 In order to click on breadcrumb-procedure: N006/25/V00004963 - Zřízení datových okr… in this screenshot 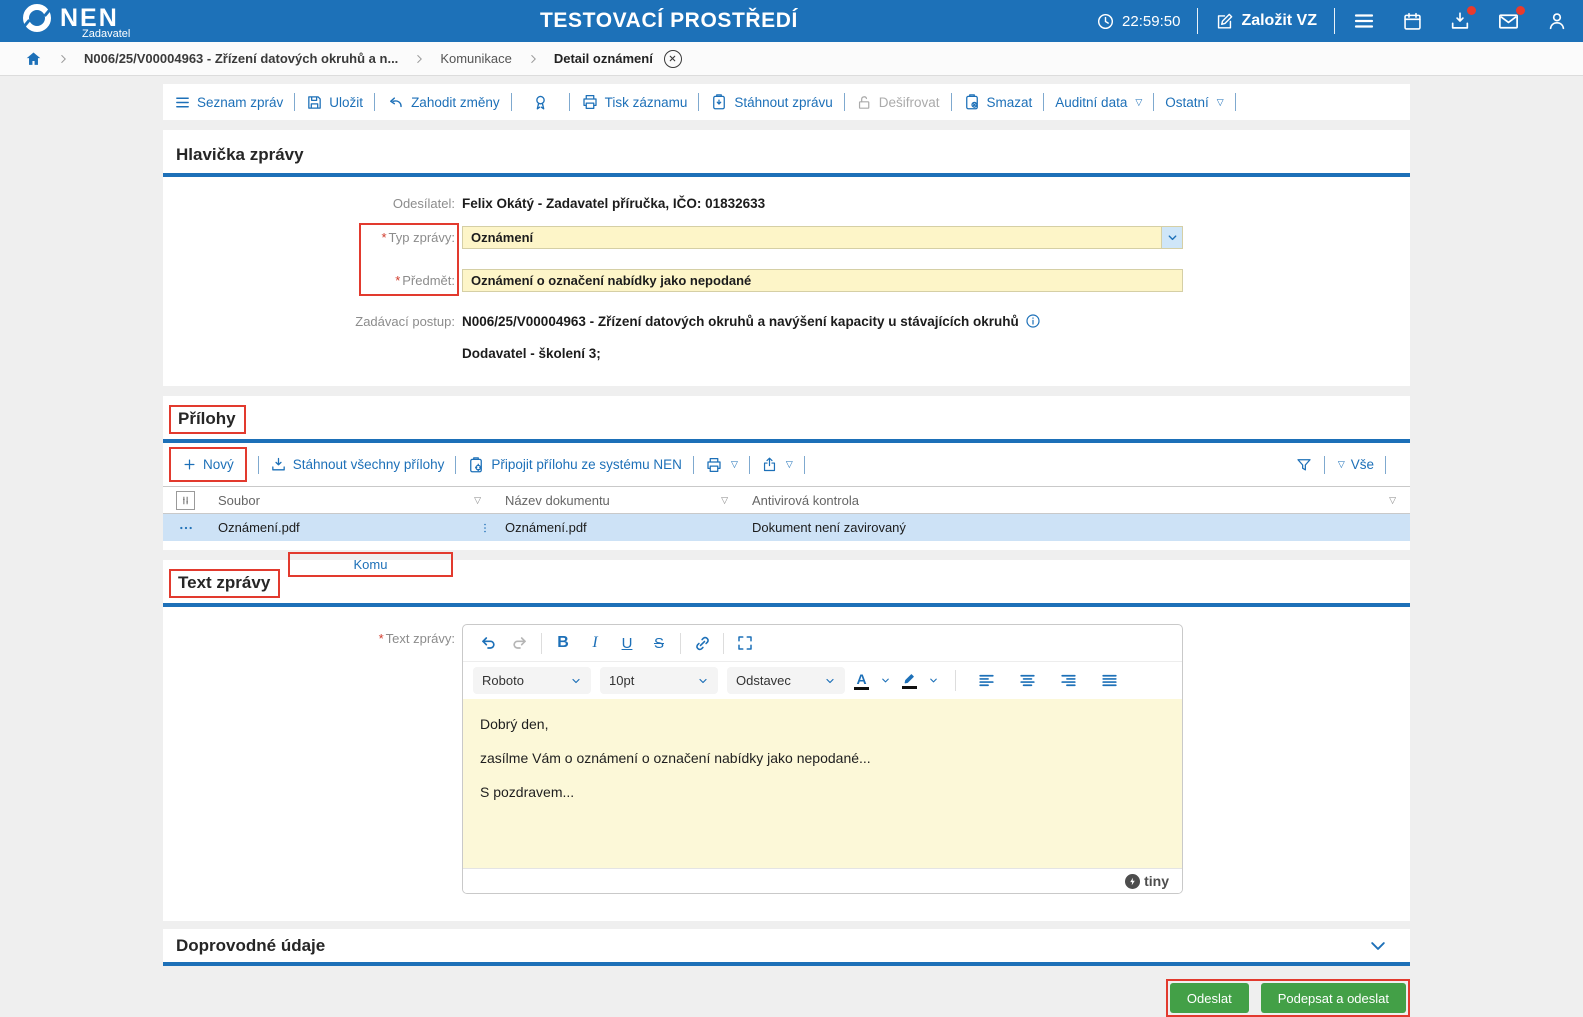, I will do `click(241, 58)`.